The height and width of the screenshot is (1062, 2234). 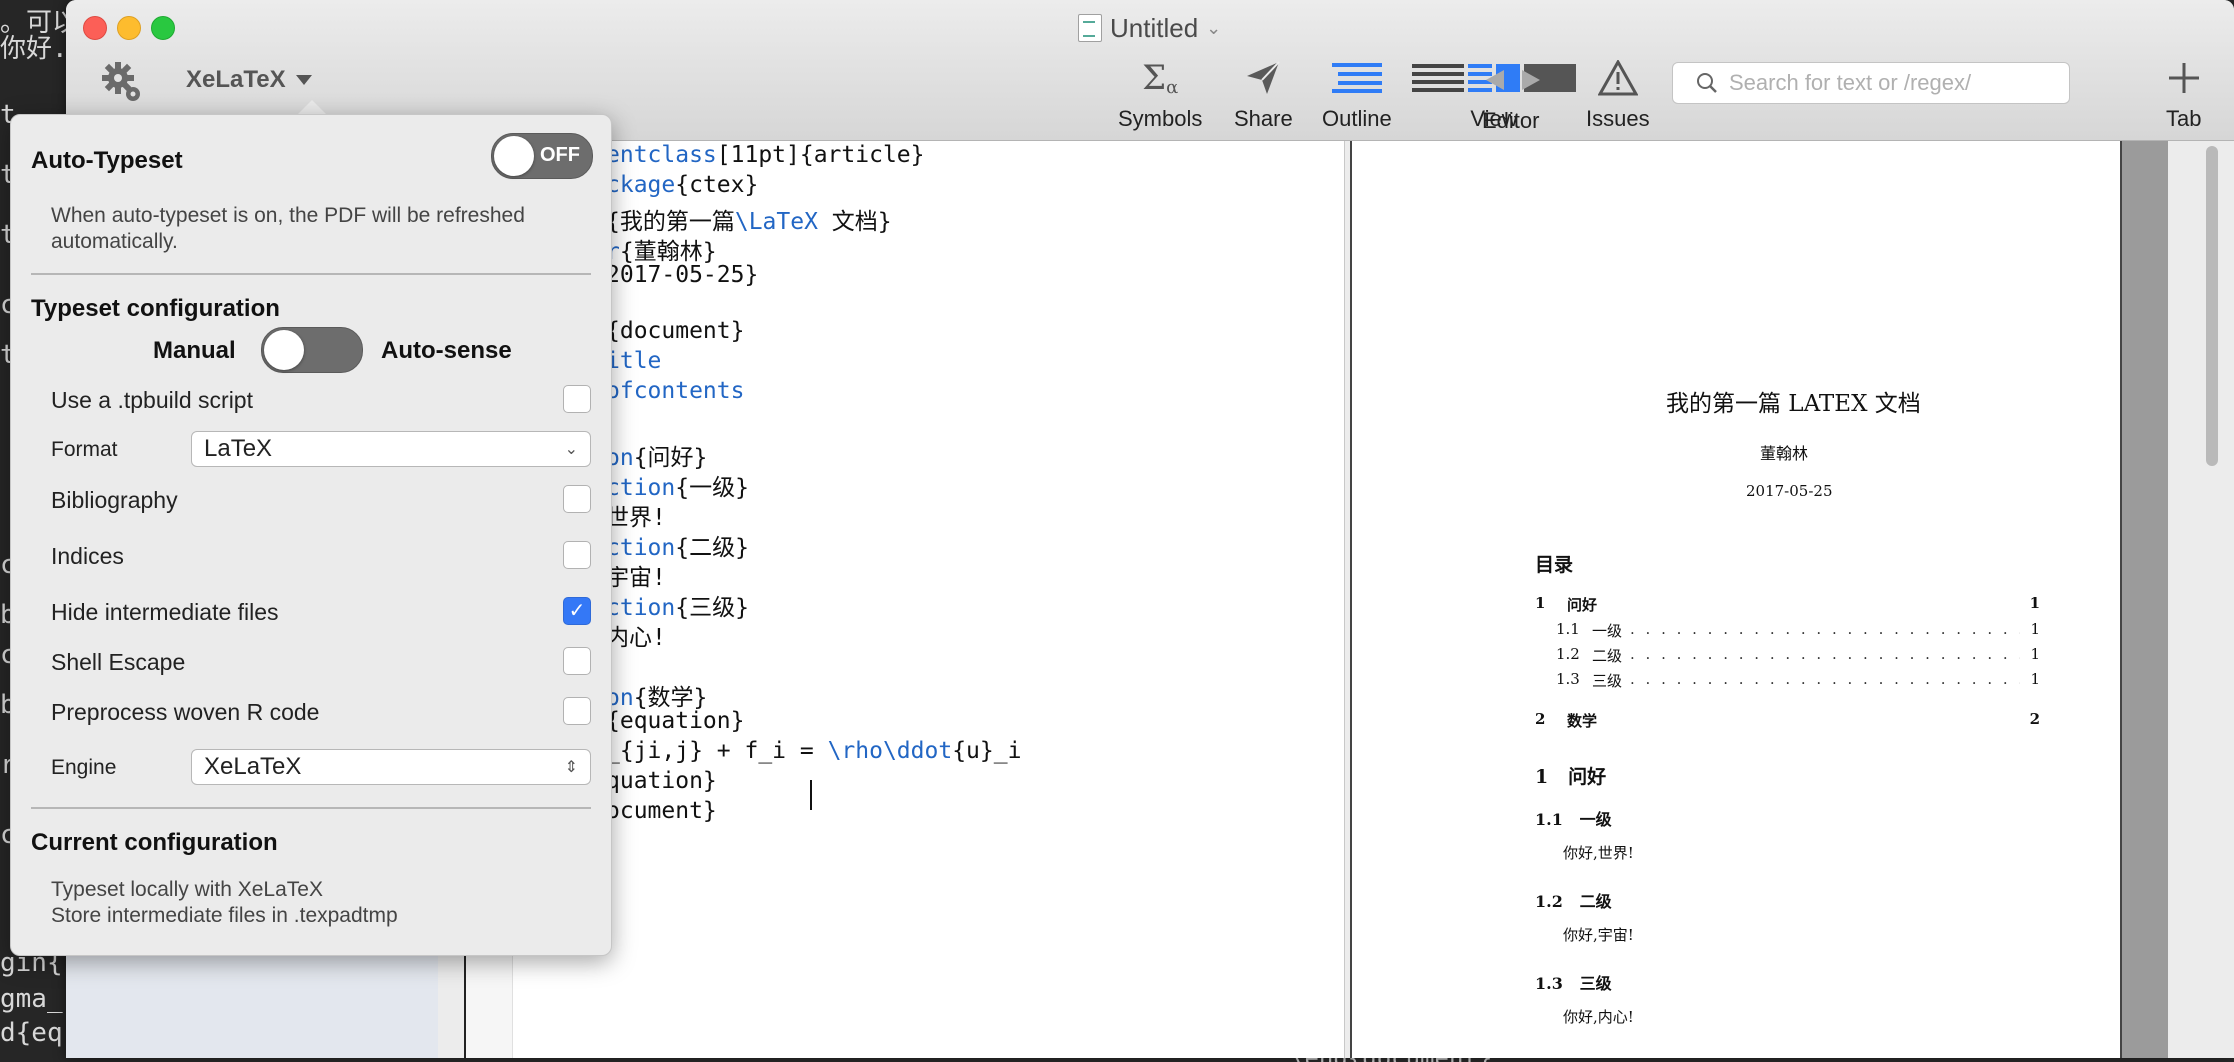 I want to click on back-arrow-icon, so click(x=1495, y=80).